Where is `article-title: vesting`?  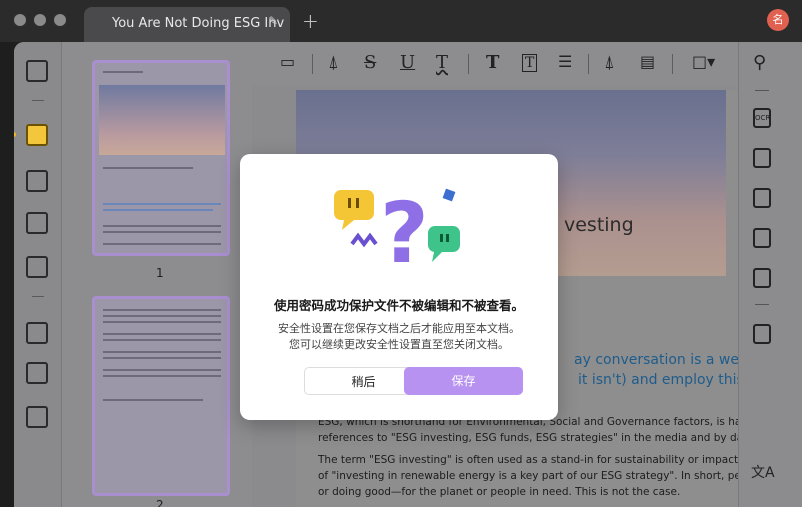 article-title: vesting is located at coordinates (599, 225).